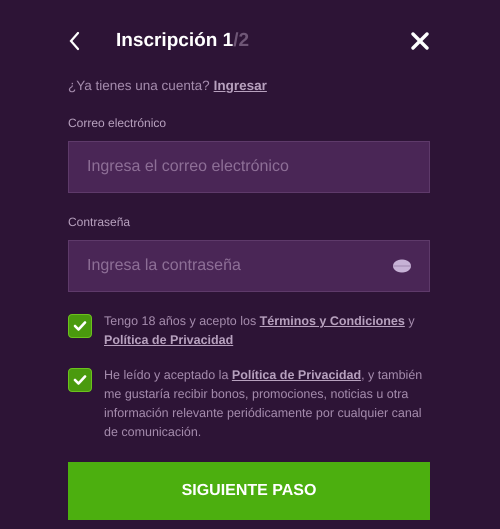  I want to click on password-field: Ingresa la contraseña, so click(249, 266).